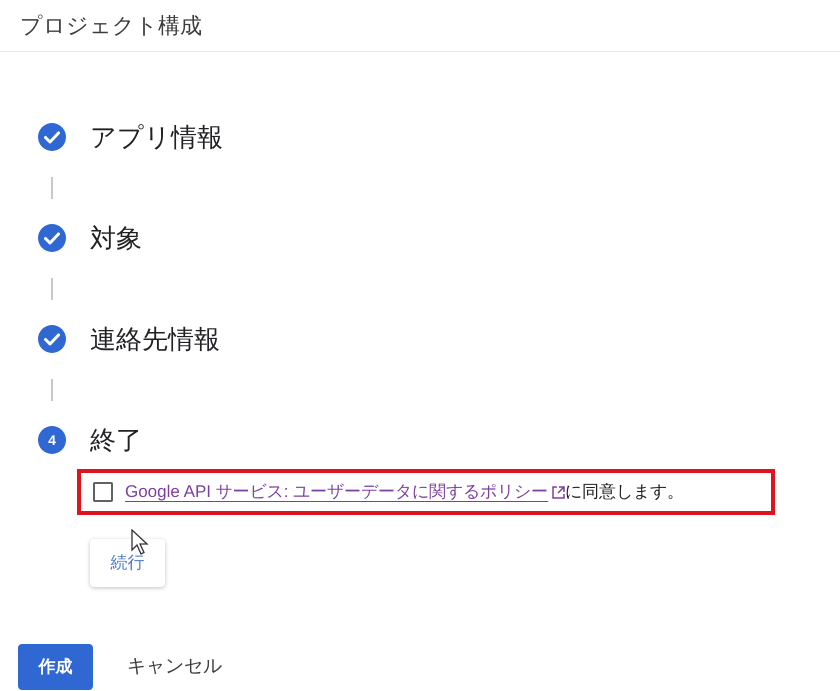 Image resolution: width=840 pixels, height=691 pixels. I want to click on policy-link: Google API サービス: ユーザーデータに関するポリシー, so click(336, 492).